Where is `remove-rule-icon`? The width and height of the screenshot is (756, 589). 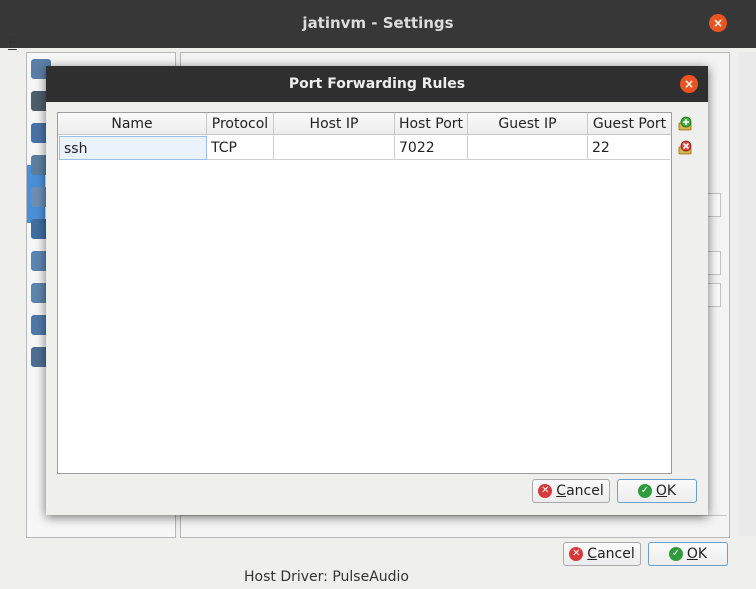 remove-rule-icon is located at coordinates (685, 148).